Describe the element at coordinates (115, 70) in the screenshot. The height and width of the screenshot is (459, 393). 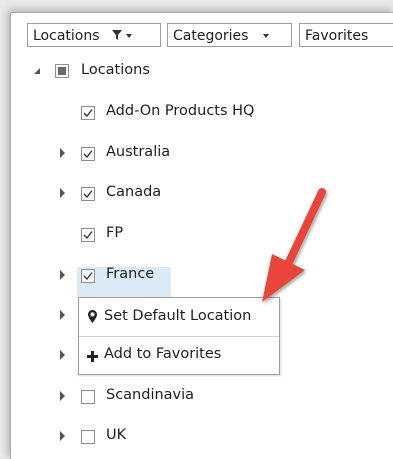
I see `tree-root-label: Locations` at that location.